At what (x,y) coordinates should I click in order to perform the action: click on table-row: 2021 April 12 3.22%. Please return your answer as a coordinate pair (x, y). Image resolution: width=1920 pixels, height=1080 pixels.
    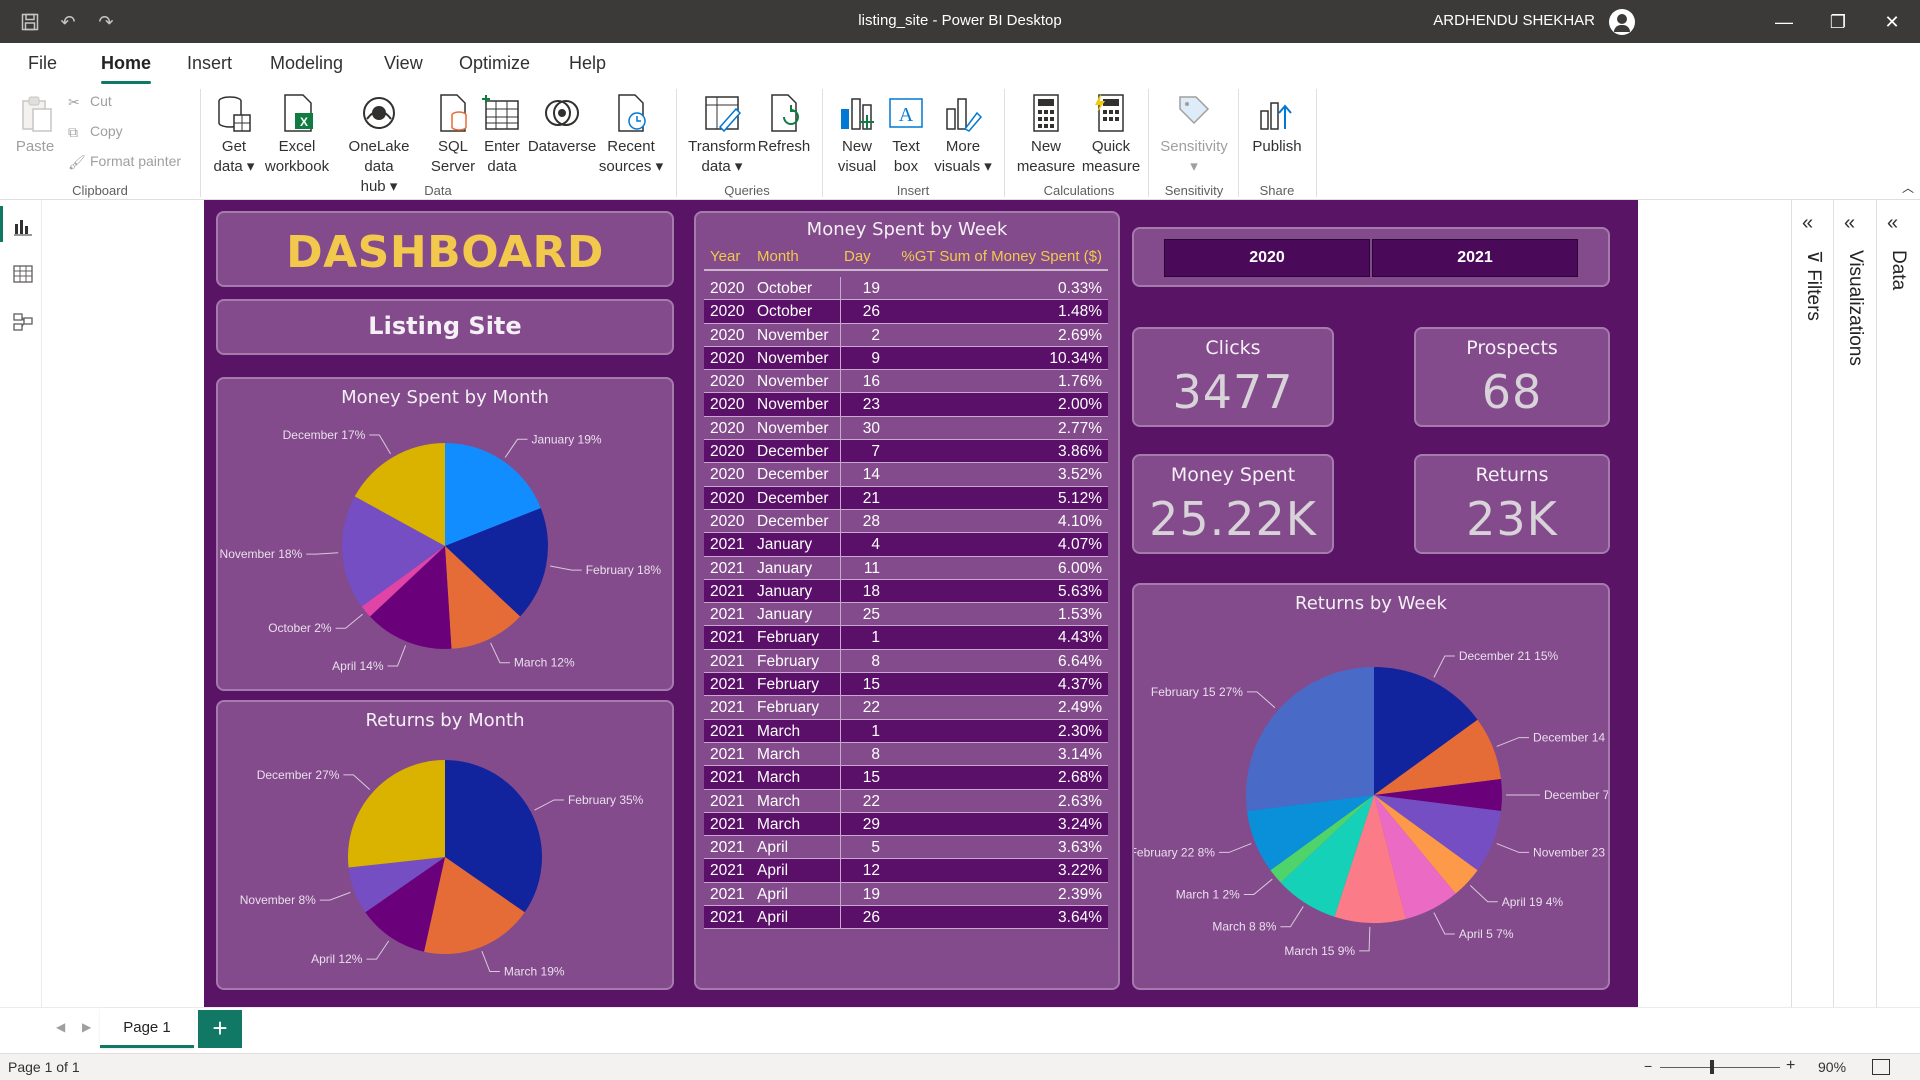
    Looking at the image, I should click on (906, 871).